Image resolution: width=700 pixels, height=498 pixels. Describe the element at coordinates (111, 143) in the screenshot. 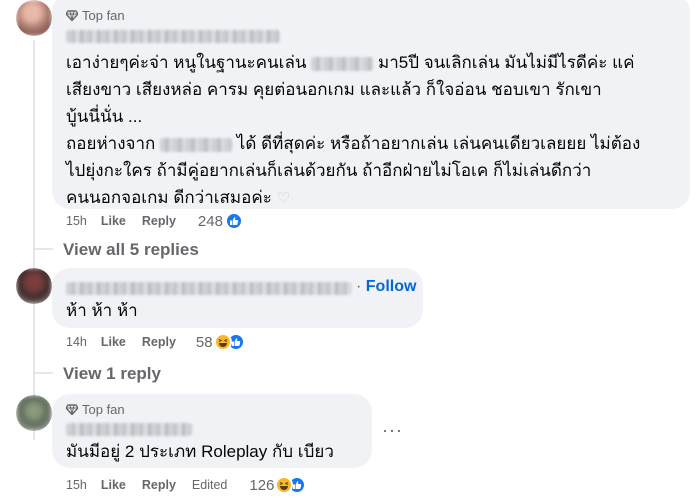

I see `comment-text-line: ถอยห่างจาก` at that location.